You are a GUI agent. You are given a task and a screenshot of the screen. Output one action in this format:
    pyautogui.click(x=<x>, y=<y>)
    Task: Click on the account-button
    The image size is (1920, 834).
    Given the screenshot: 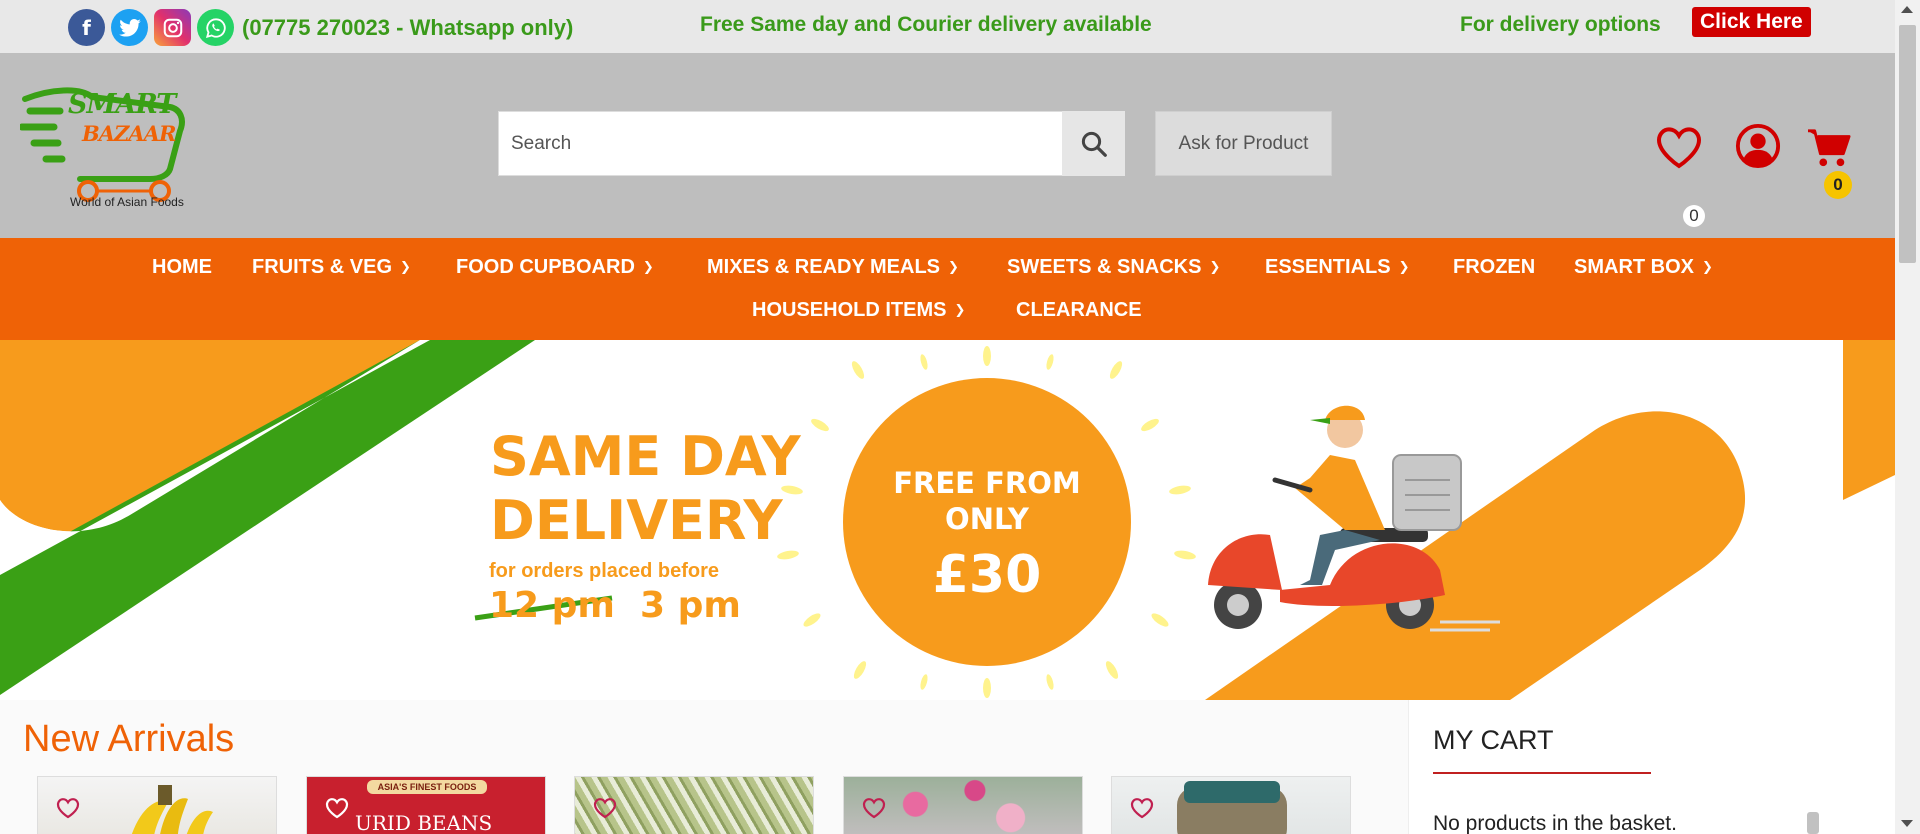 What is the action you would take?
    pyautogui.click(x=1758, y=148)
    